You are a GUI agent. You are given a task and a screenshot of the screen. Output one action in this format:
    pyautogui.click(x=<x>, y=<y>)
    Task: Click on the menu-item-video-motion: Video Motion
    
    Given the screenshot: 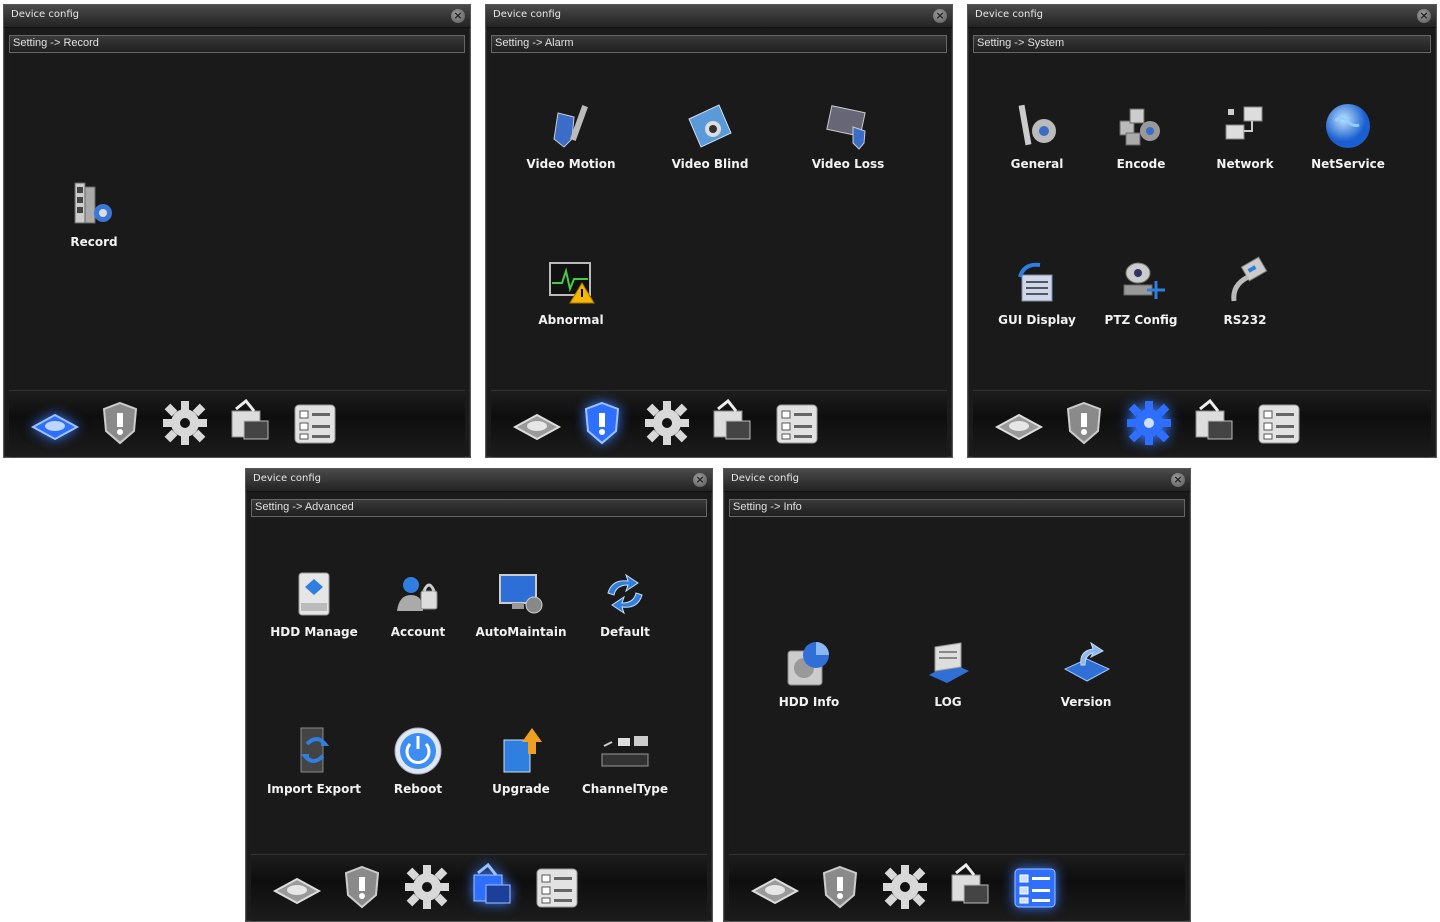 What is the action you would take?
    pyautogui.click(x=571, y=135)
    